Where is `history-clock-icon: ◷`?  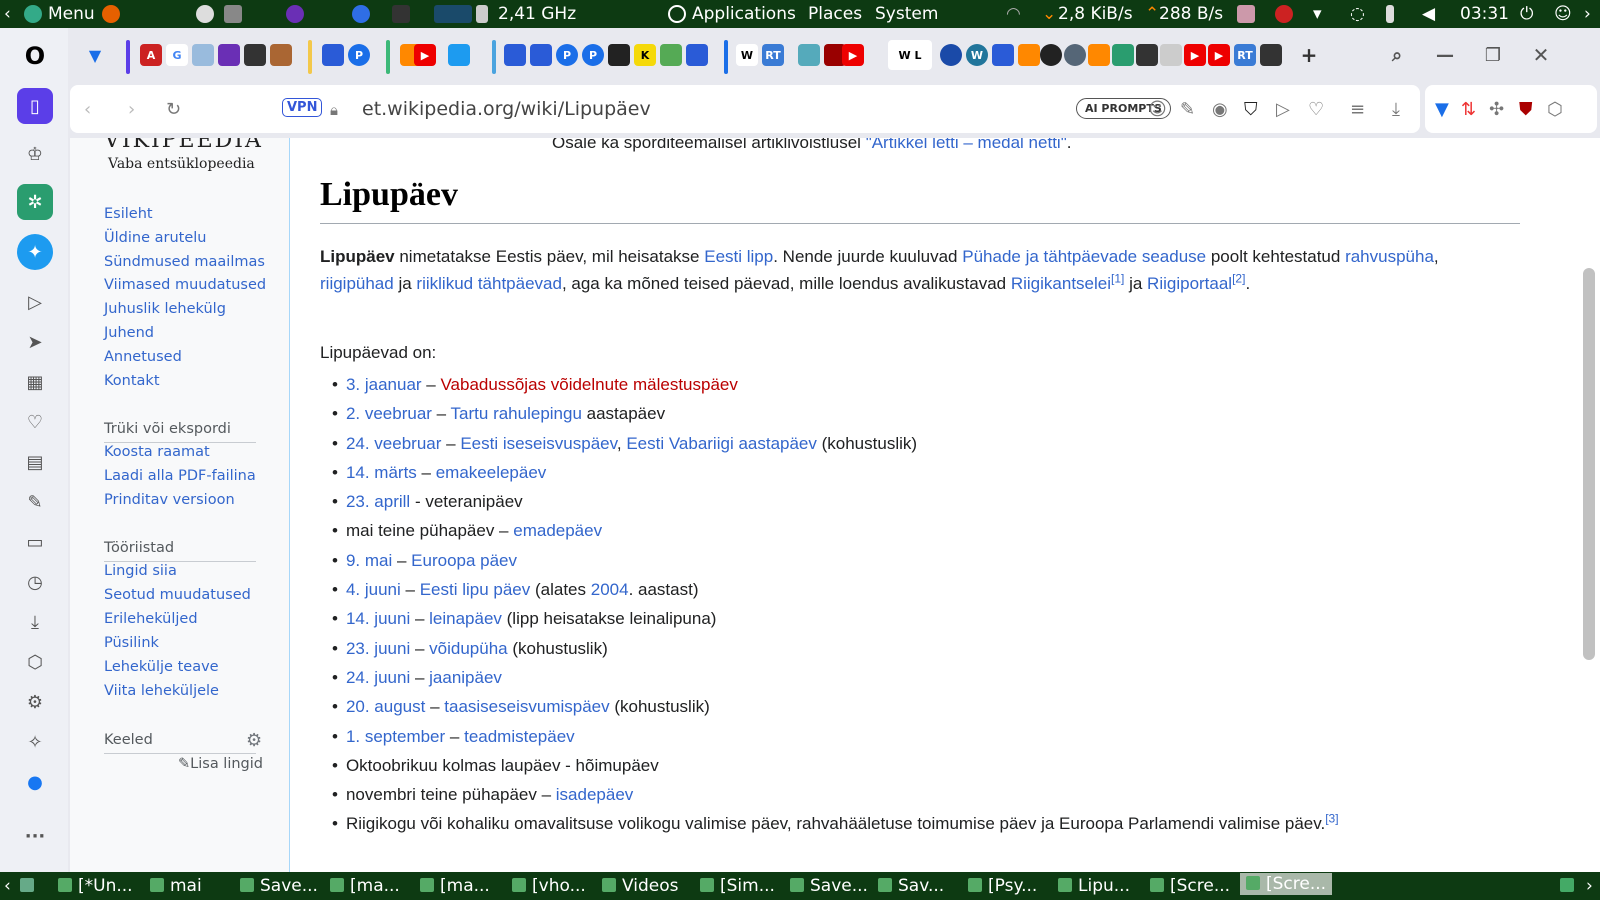
history-clock-icon: ◷ is located at coordinates (35, 582).